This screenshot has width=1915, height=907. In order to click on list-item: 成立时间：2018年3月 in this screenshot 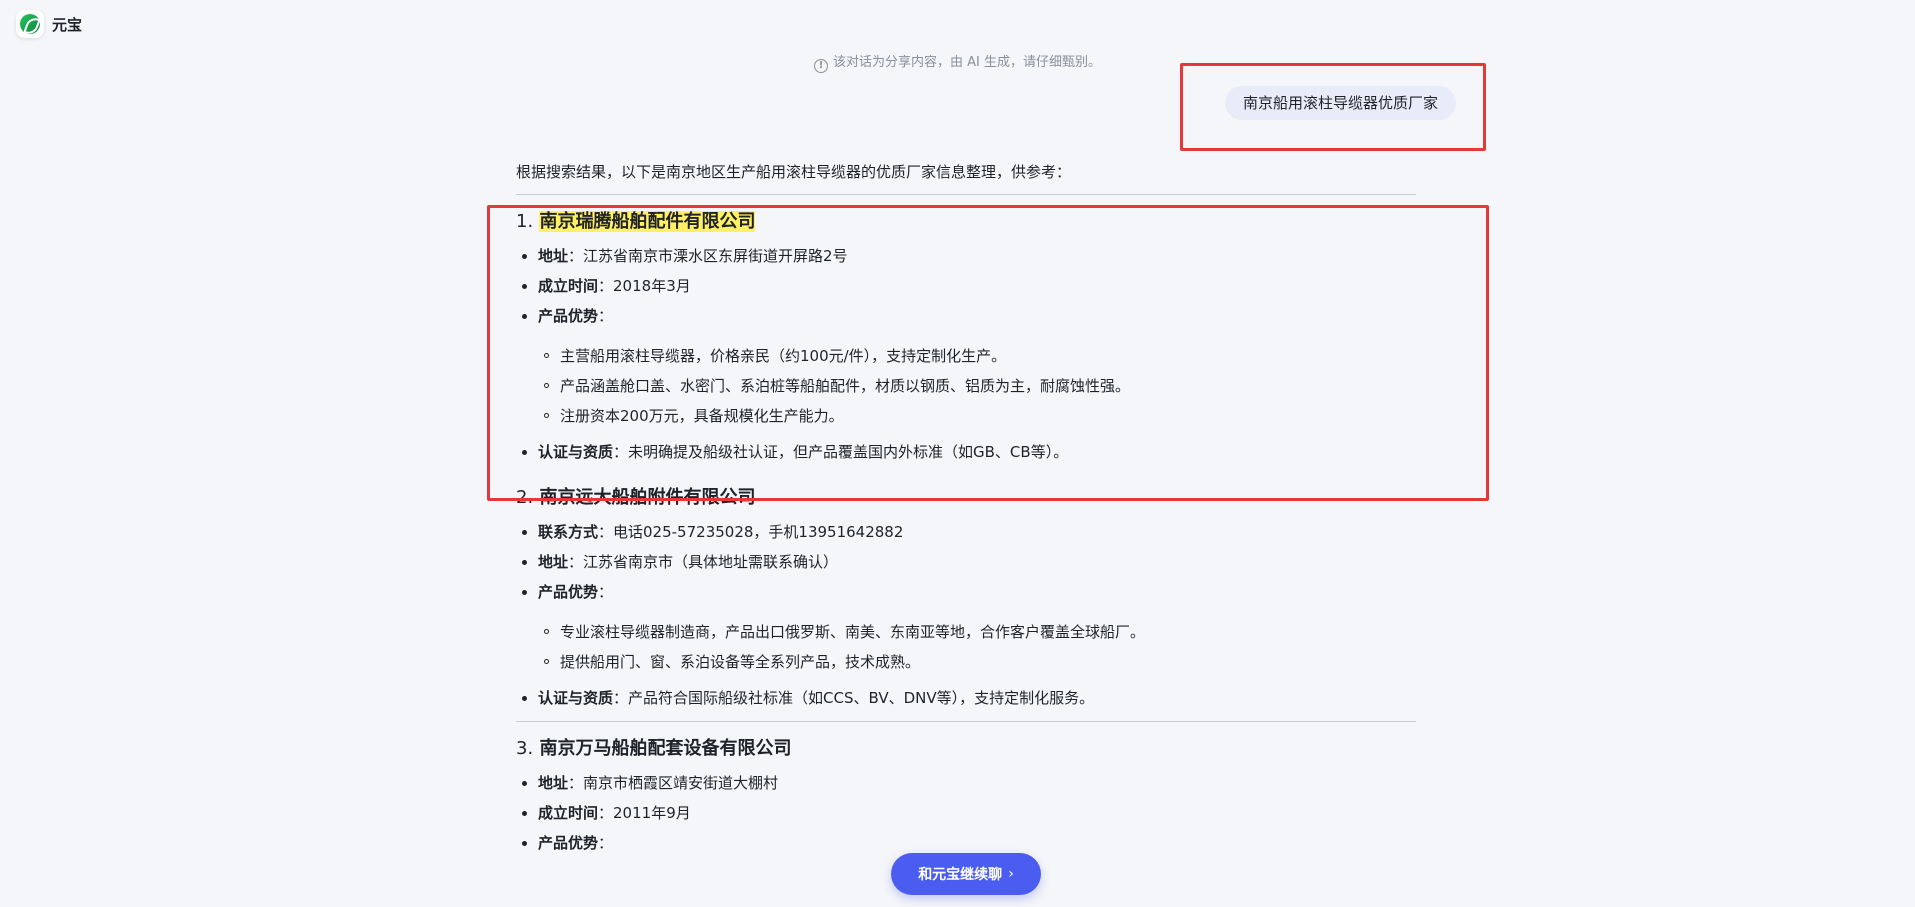, I will do `click(966, 286)`.